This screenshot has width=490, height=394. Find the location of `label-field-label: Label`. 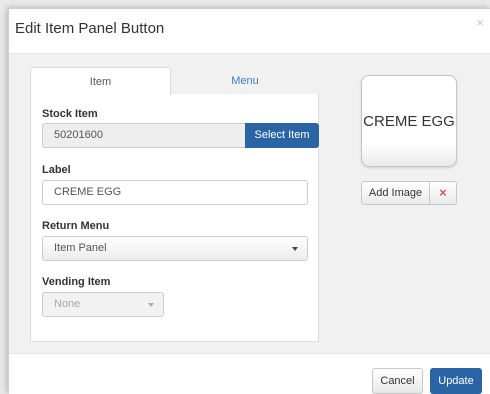

label-field-label: Label is located at coordinates (56, 170).